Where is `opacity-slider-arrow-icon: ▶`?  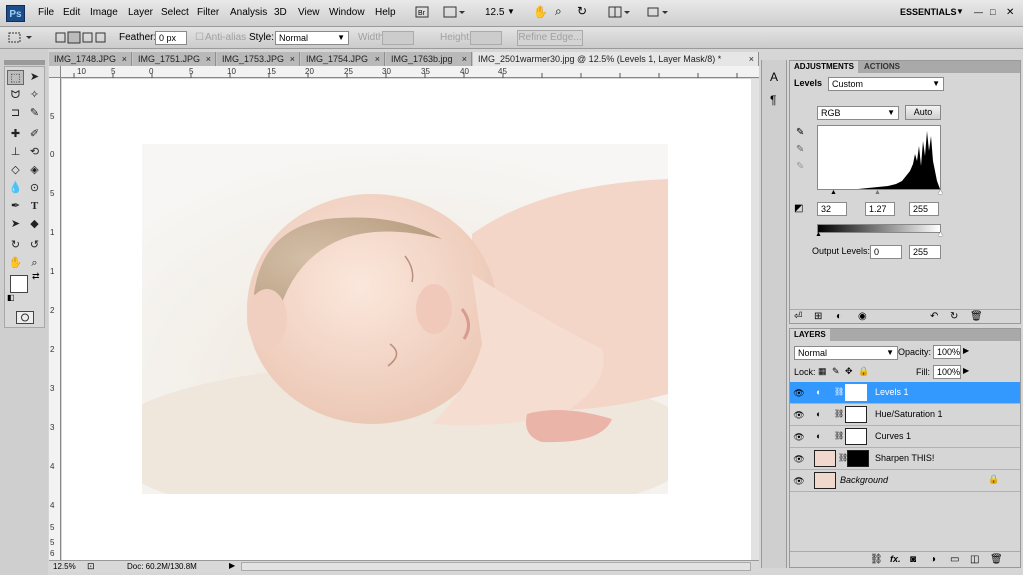
opacity-slider-arrow-icon: ▶ is located at coordinates (966, 350).